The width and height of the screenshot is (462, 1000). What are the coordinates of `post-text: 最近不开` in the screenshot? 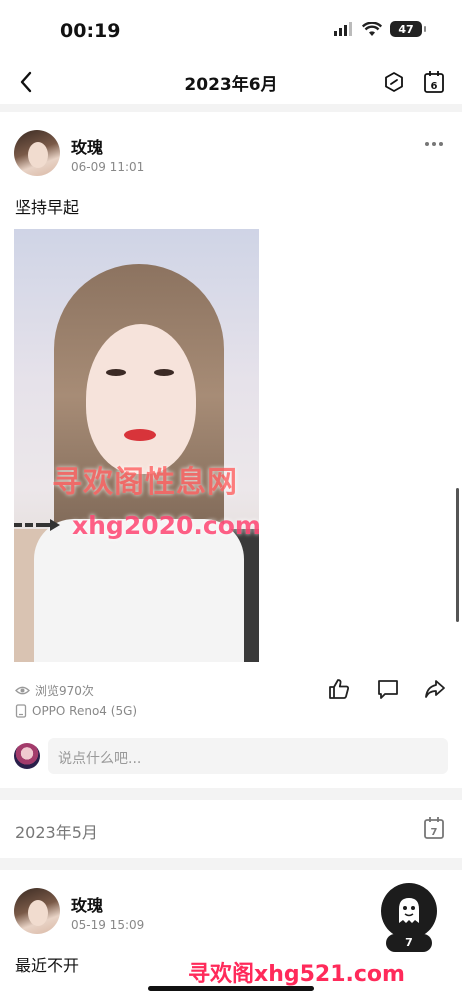 It's located at (47, 965).